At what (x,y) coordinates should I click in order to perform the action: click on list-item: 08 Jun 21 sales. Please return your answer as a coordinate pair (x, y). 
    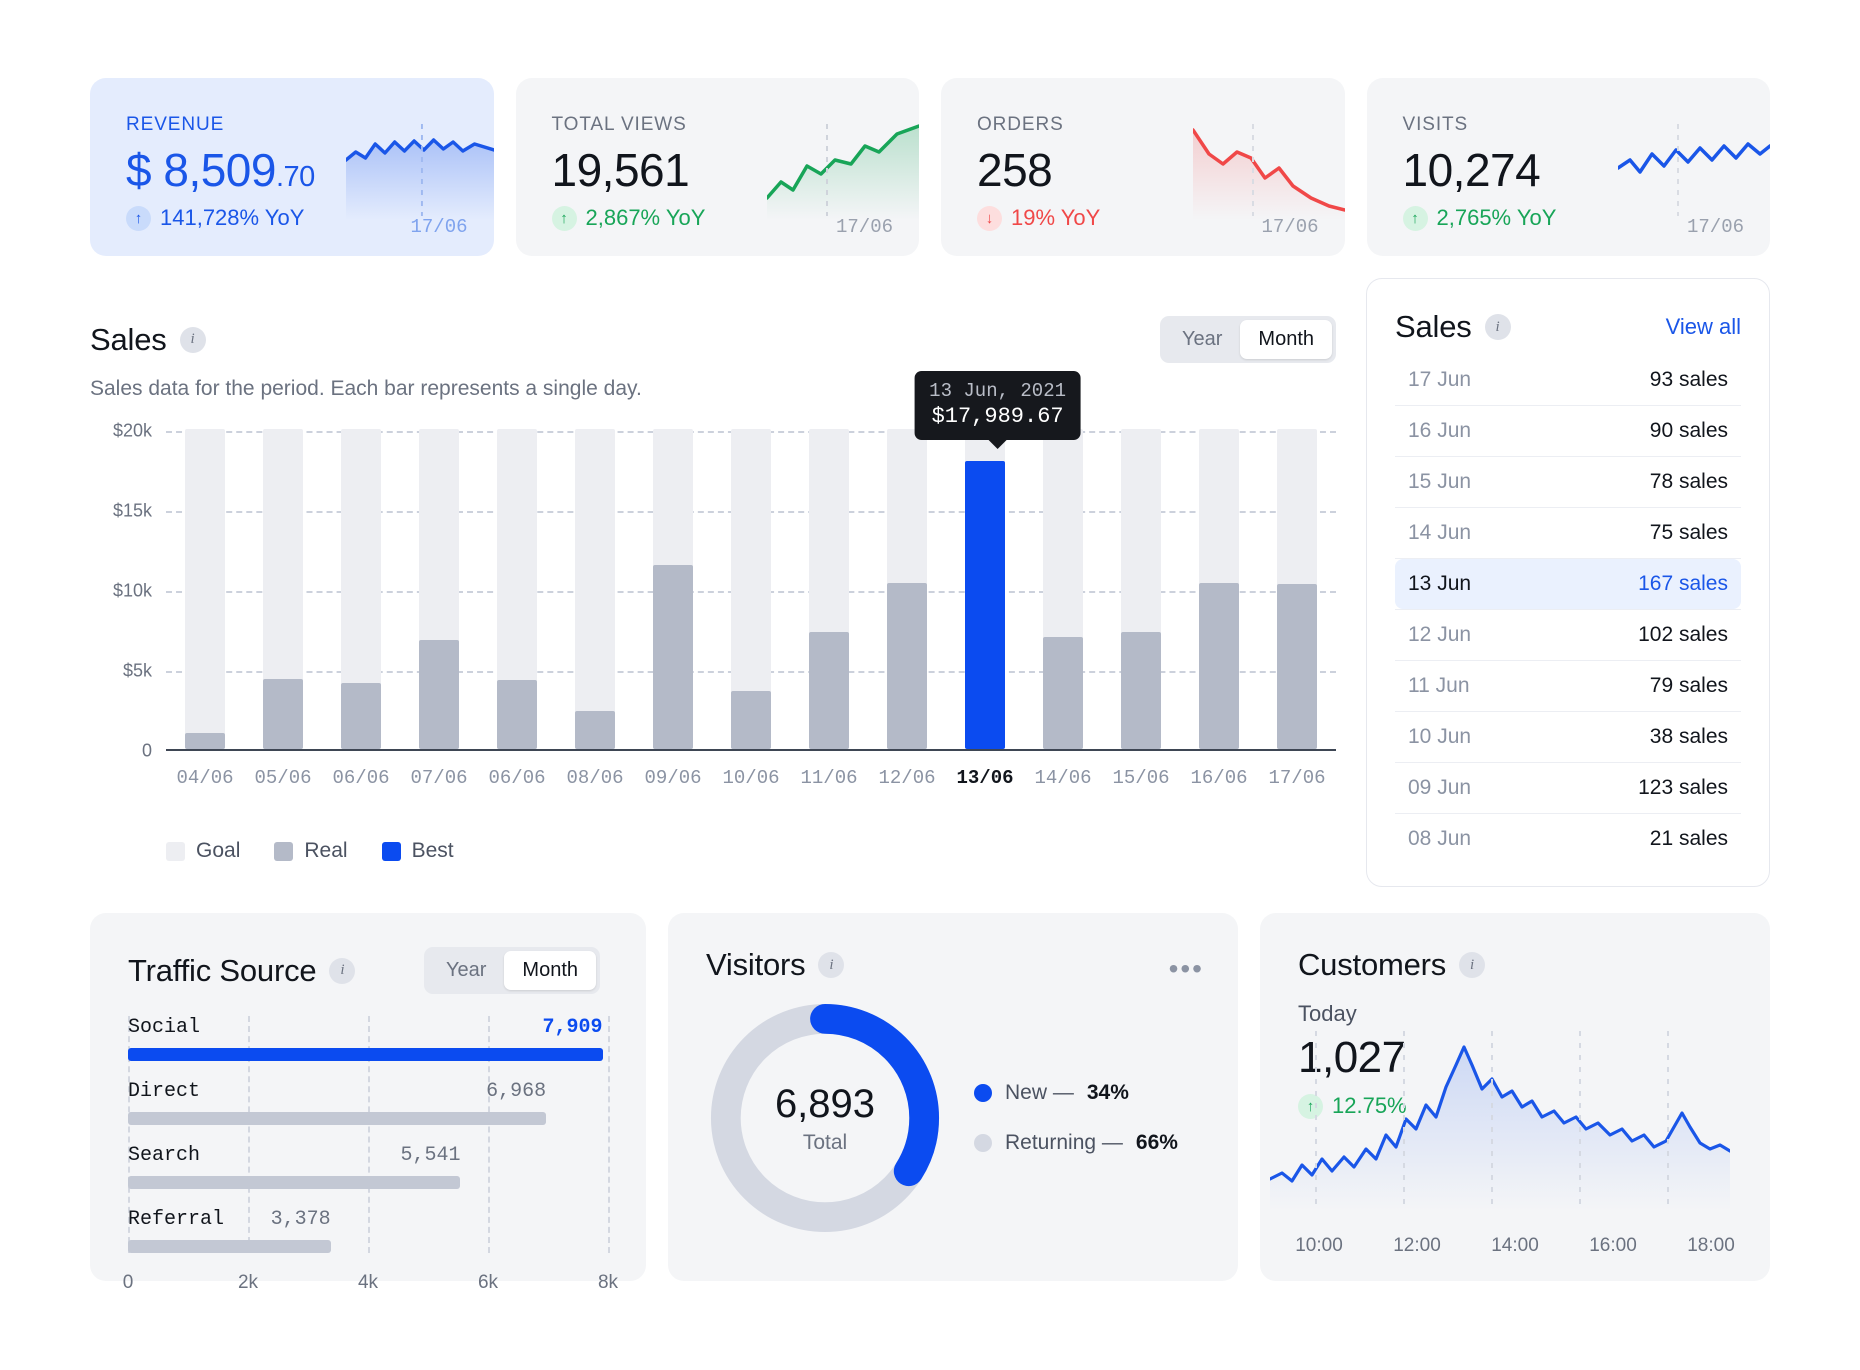
    Looking at the image, I should click on (1568, 839).